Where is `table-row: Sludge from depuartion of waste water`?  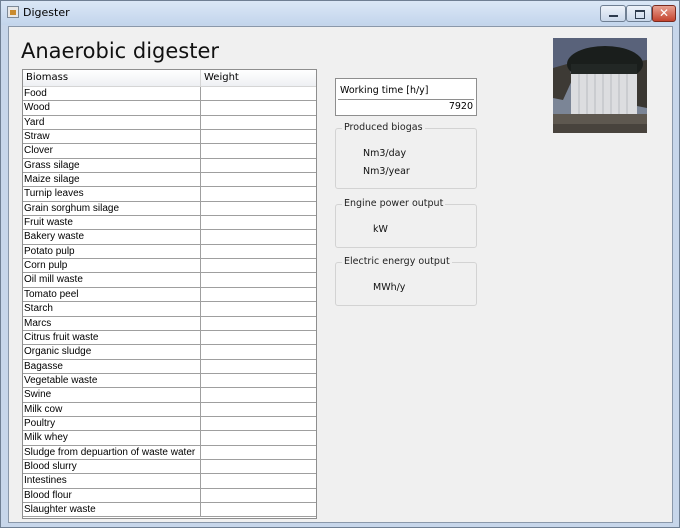 table-row: Sludge from depuartion of waste water is located at coordinates (169, 452).